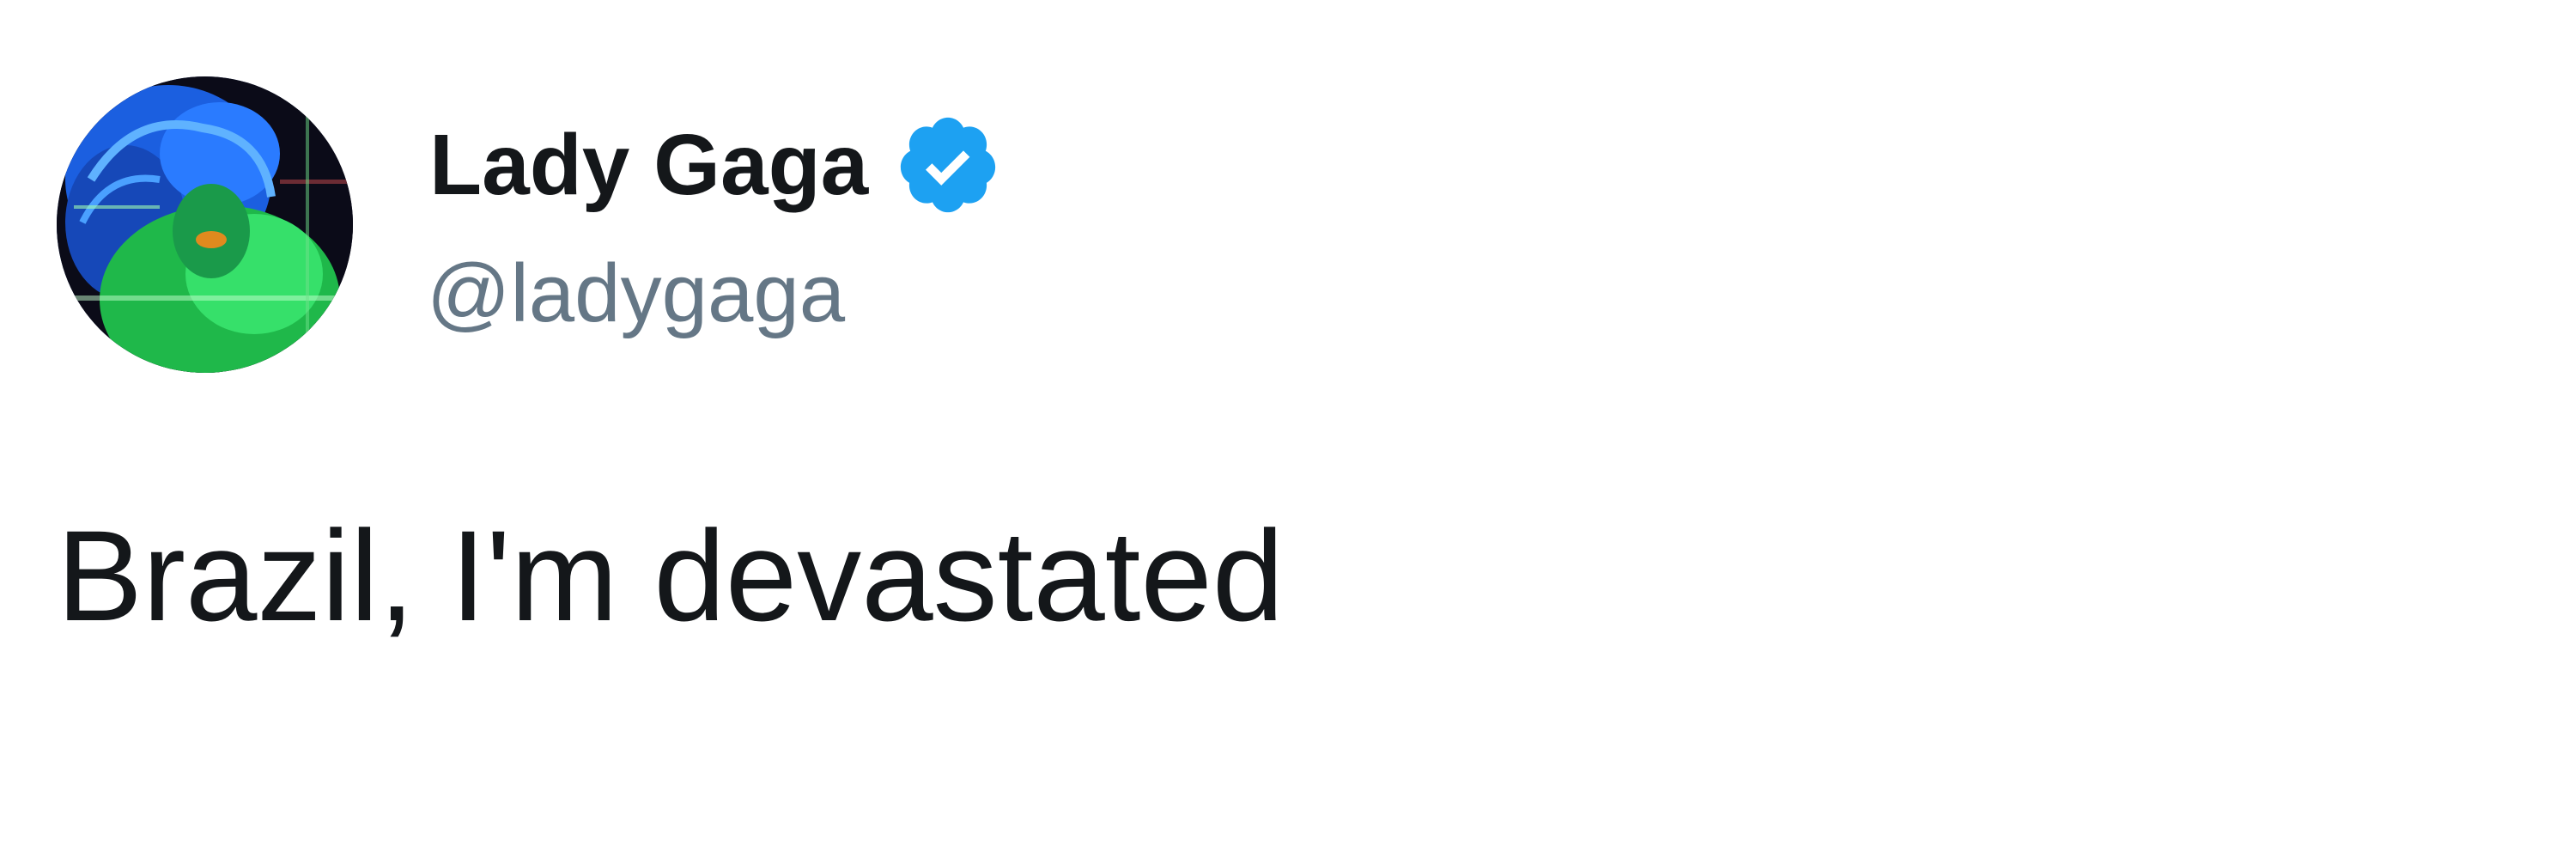  Describe the element at coordinates (671, 575) in the screenshot. I see `tweet-text: Brazil, I'm devastated` at that location.